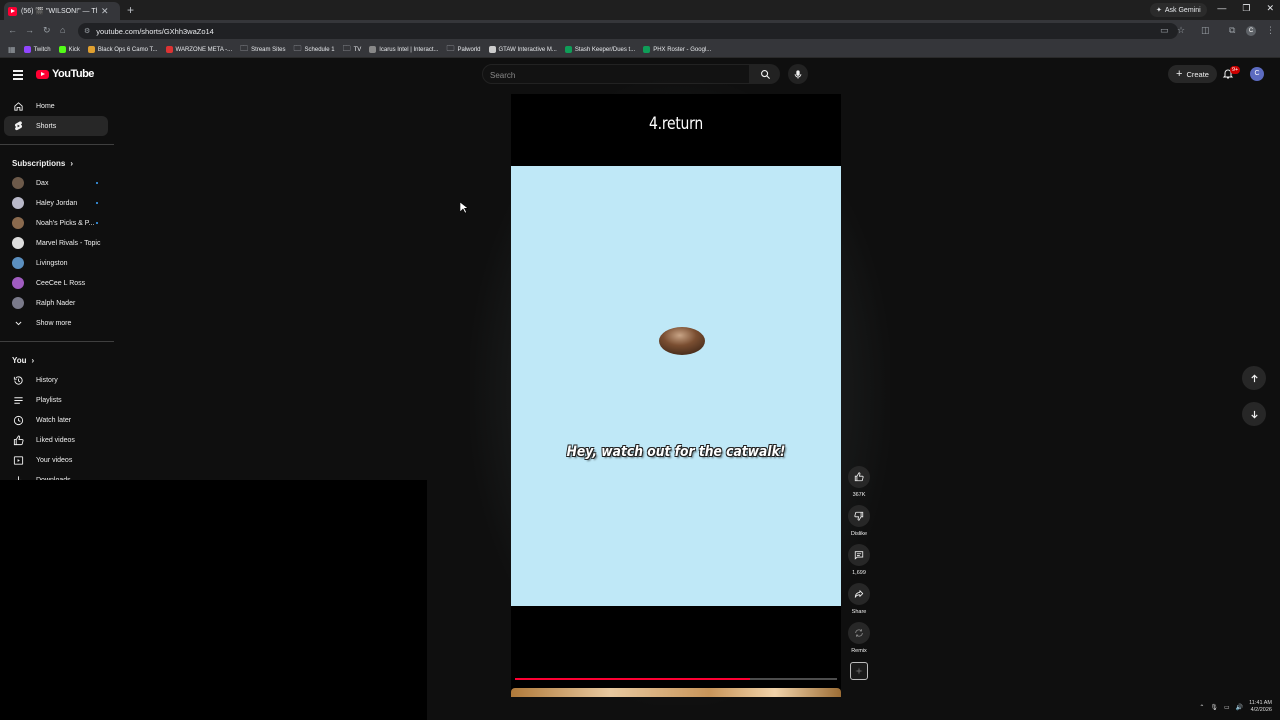 This screenshot has width=1280, height=720. What do you see at coordinates (859, 516) in the screenshot?
I see `dislike-button` at bounding box center [859, 516].